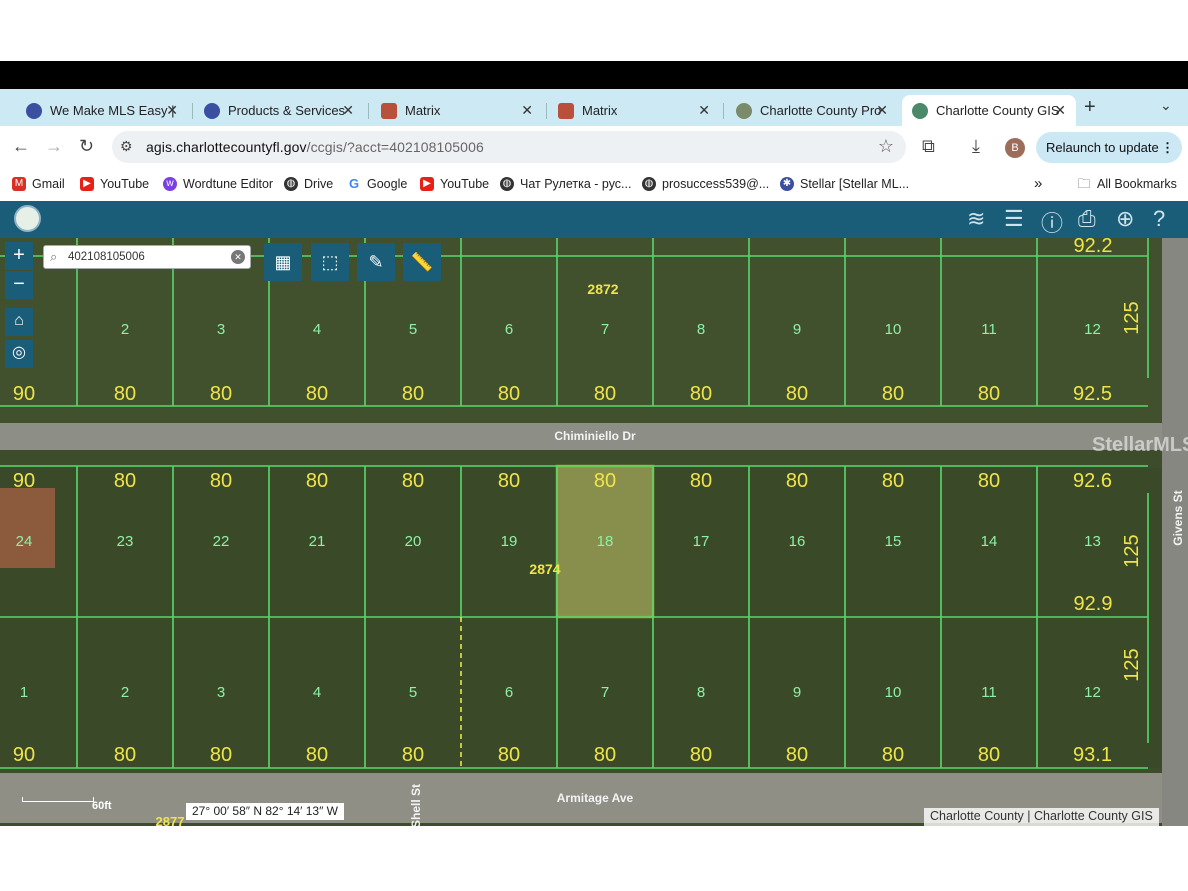 The height and width of the screenshot is (891, 1188). I want to click on new-tab-button: +, so click(1090, 107).